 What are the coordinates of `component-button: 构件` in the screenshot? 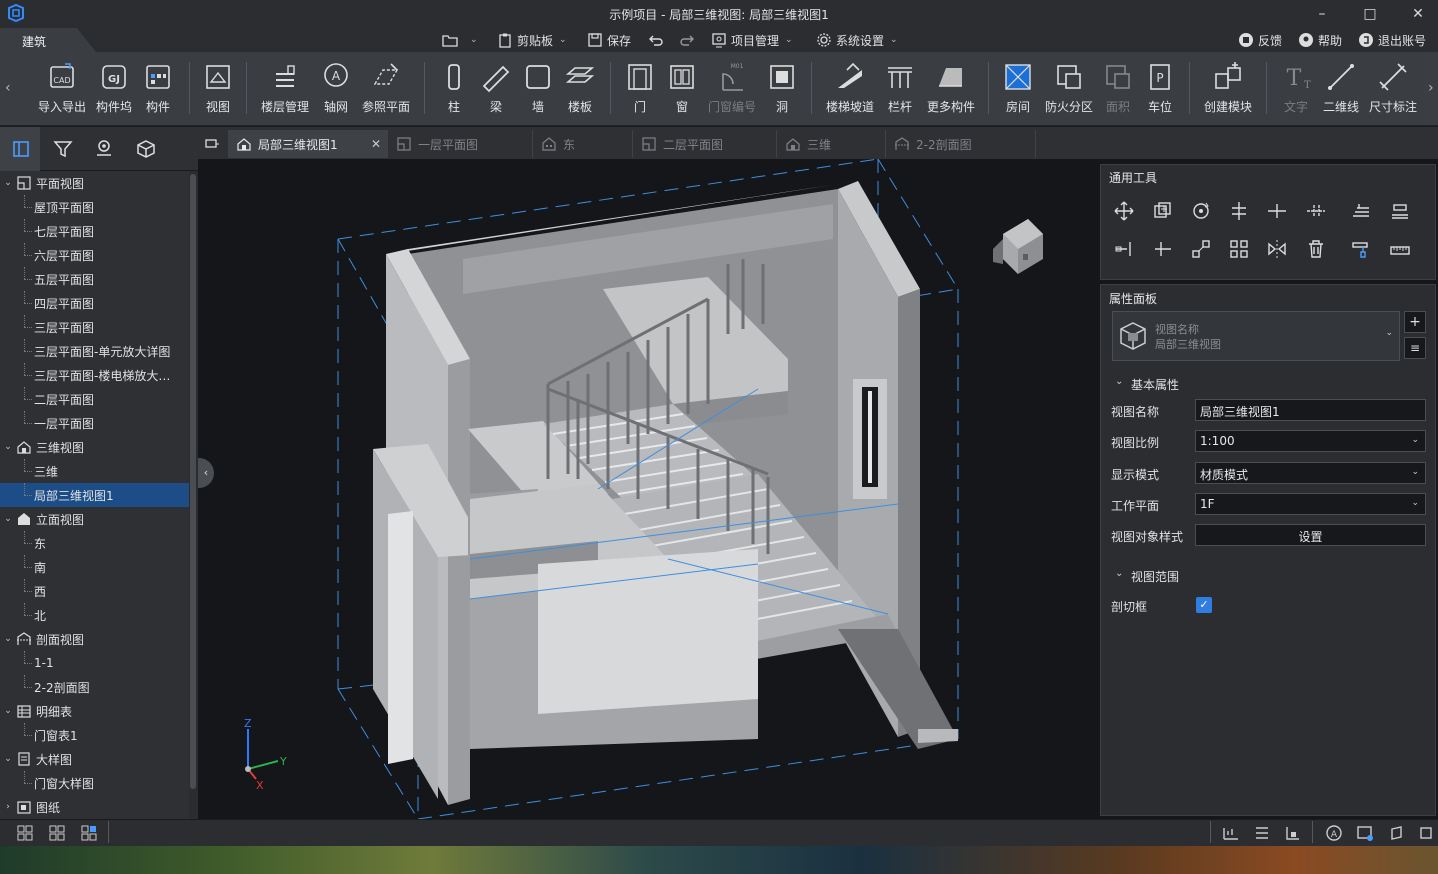 It's located at (158, 90).